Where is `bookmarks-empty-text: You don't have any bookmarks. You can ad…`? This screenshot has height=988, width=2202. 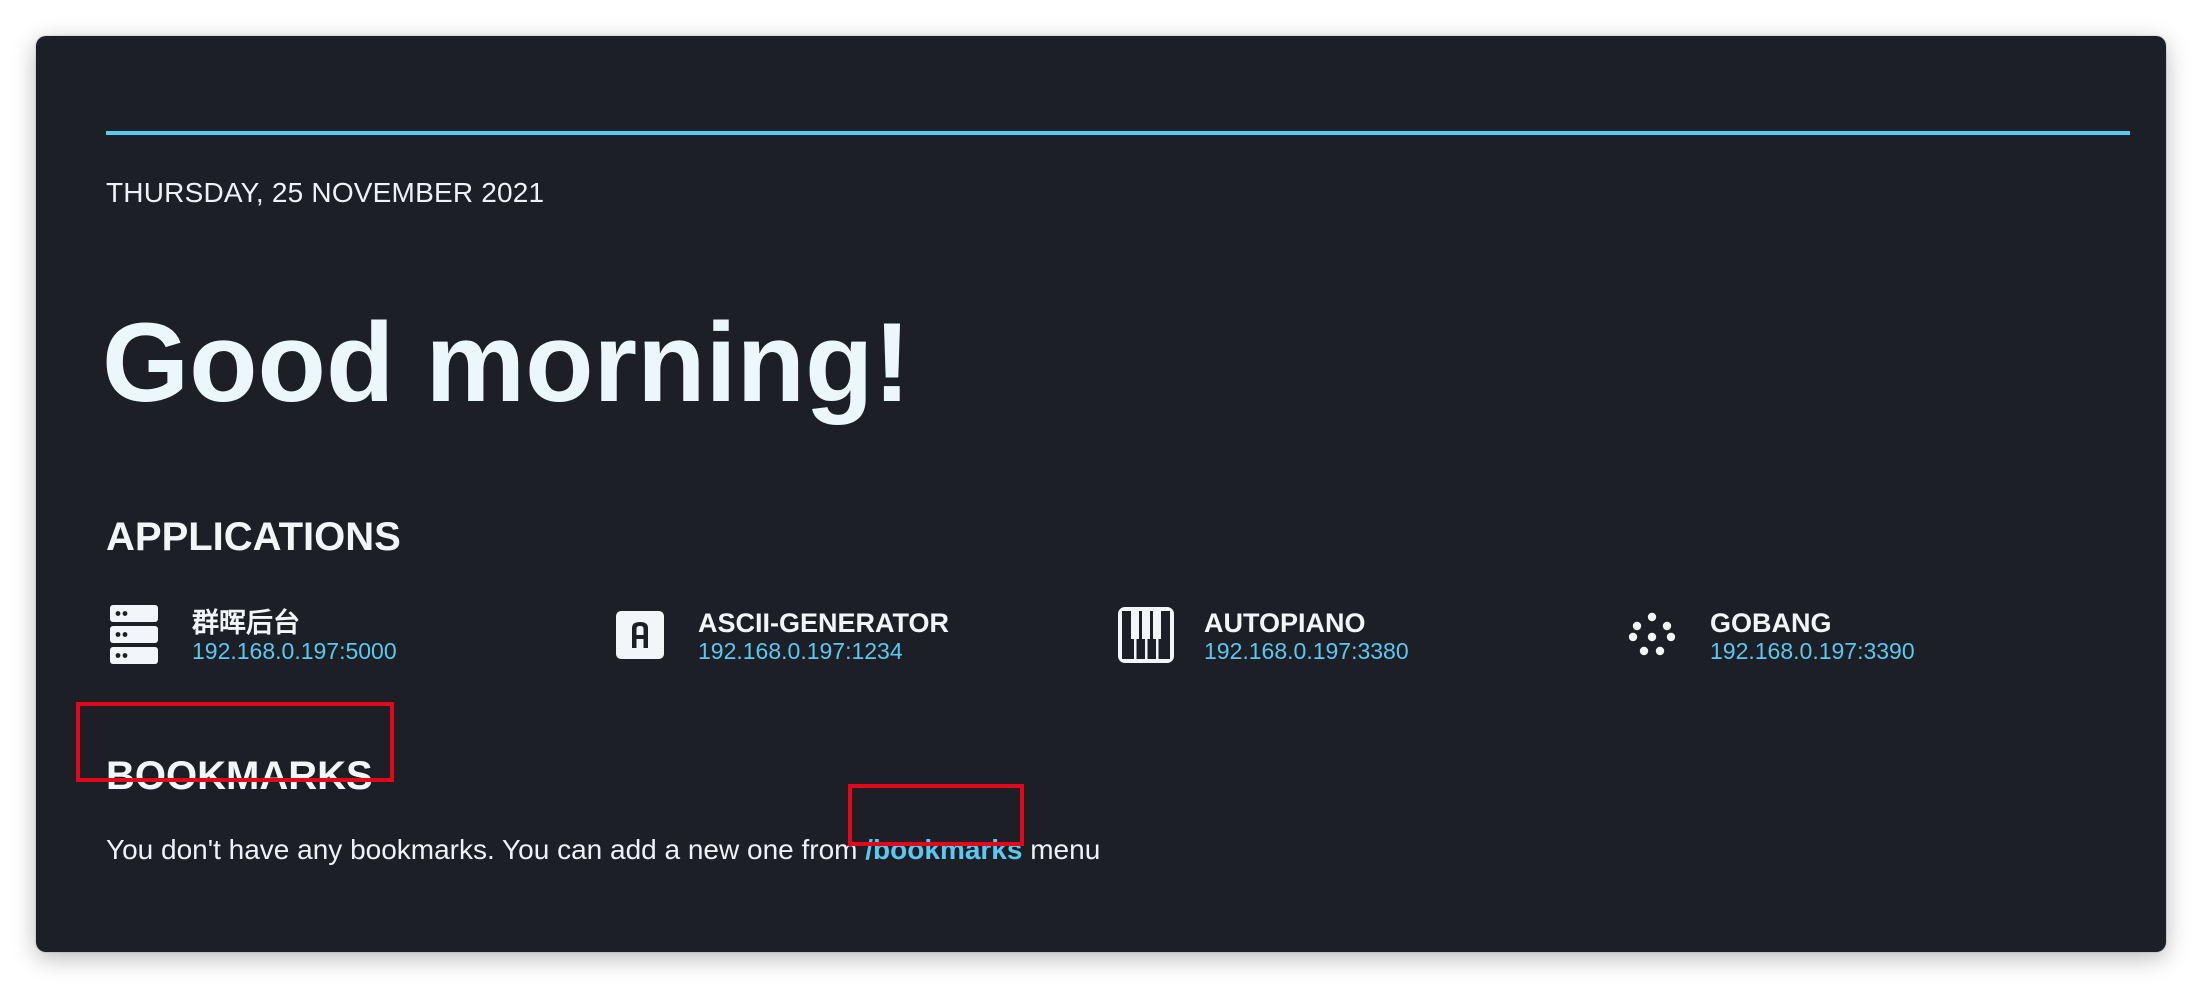 bookmarks-empty-text: You don't have any bookmarks. You can ad… is located at coordinates (486, 849).